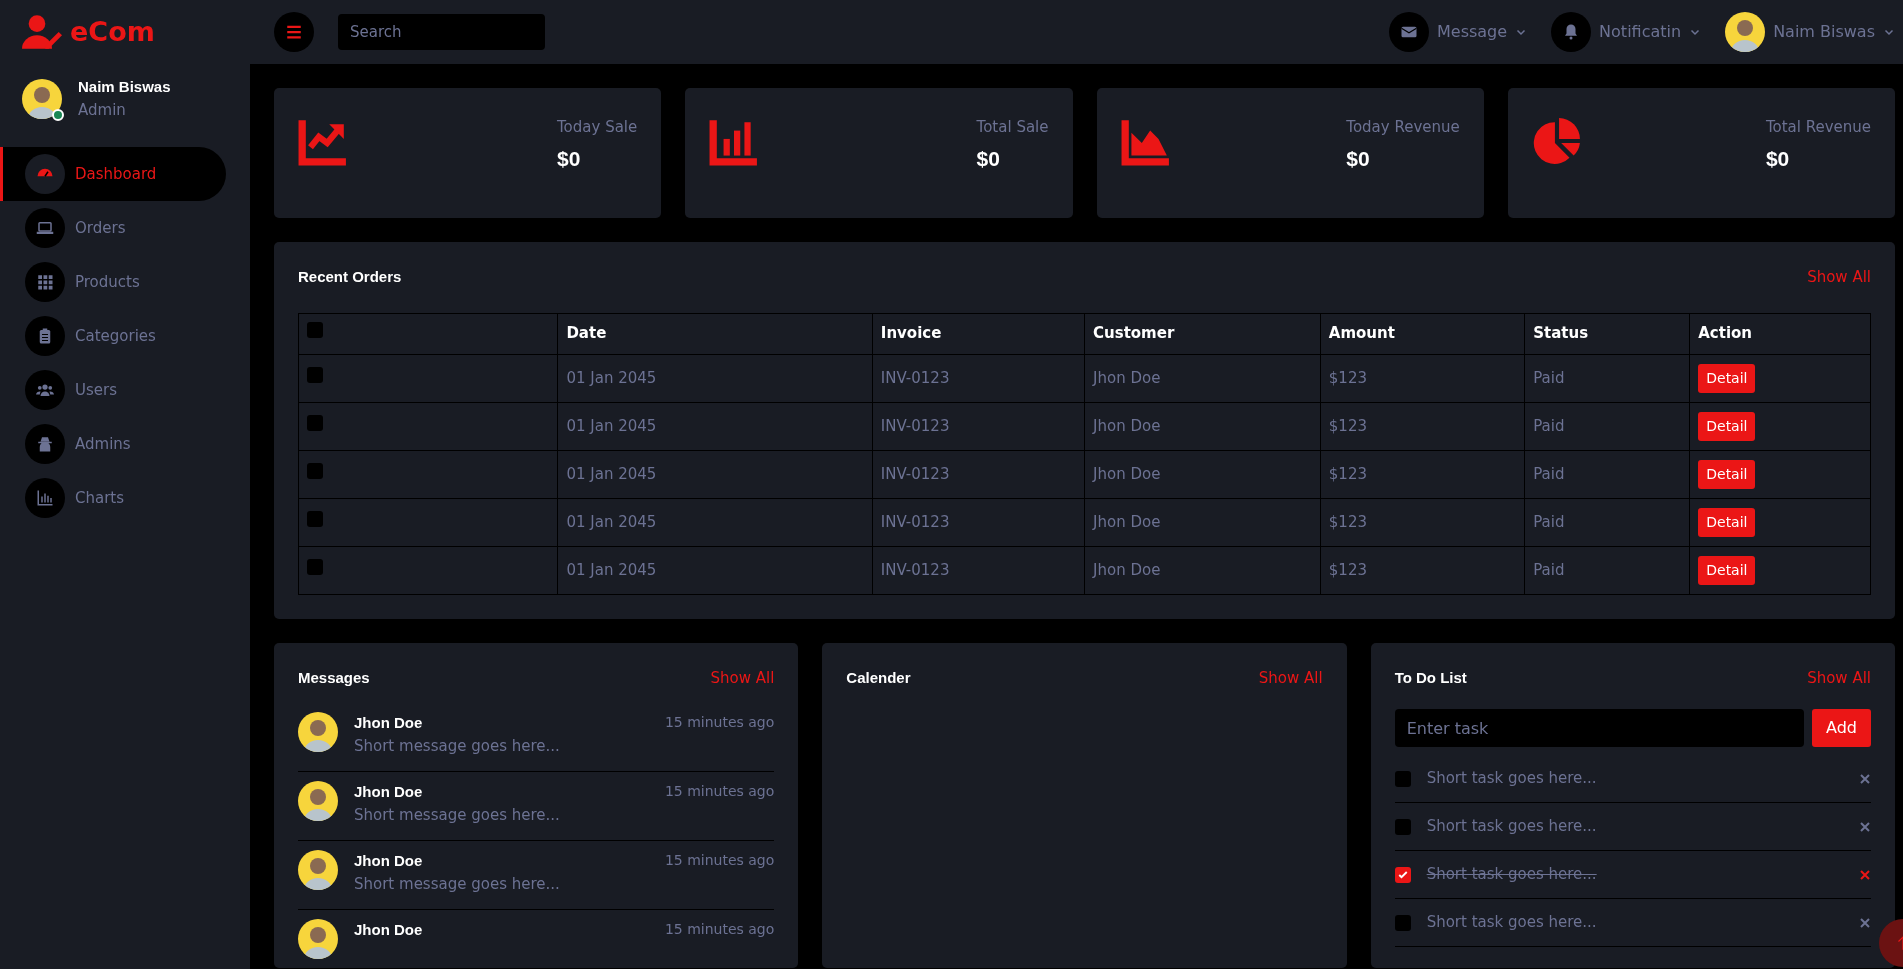 The image size is (1903, 969). I want to click on nav-item: Admins, so click(113, 444).